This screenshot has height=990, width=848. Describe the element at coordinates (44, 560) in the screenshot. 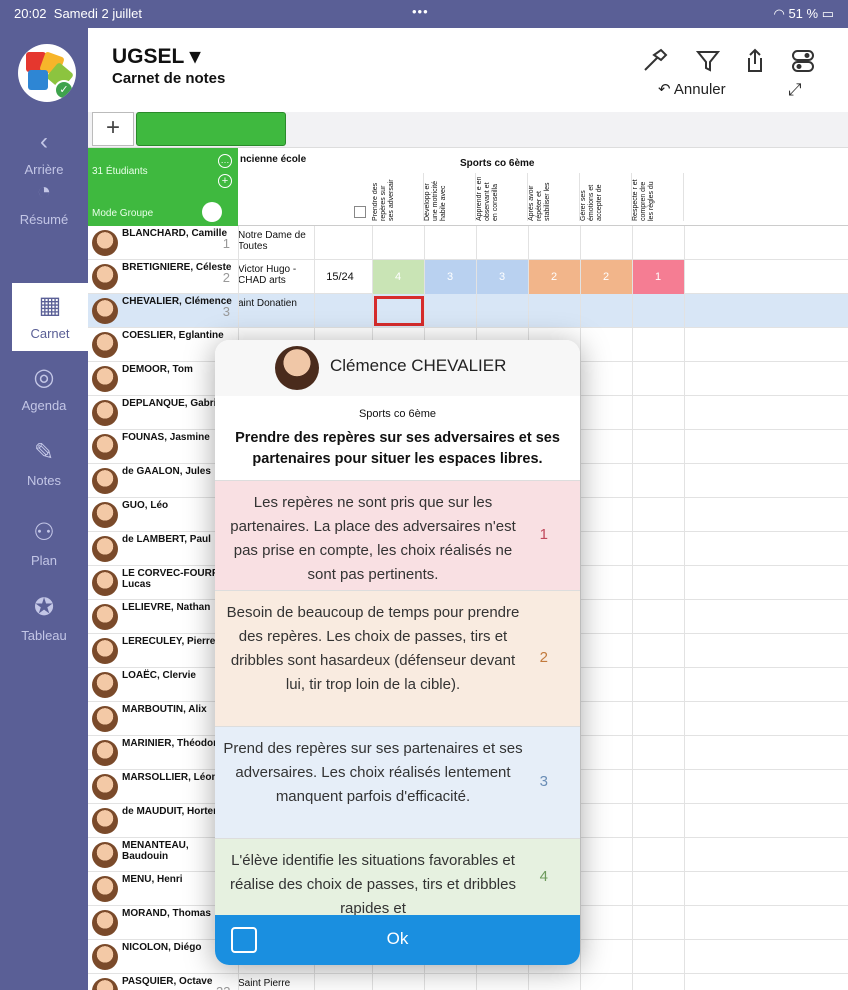

I see `sidebar-item-label: Plan` at that location.